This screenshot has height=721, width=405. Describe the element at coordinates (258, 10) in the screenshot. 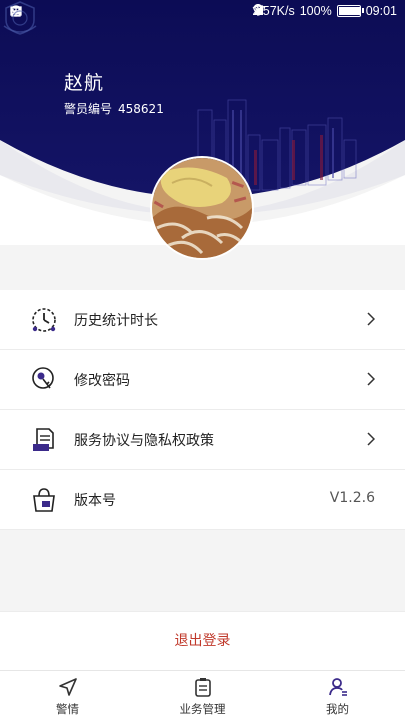

I see `signal-icon` at that location.